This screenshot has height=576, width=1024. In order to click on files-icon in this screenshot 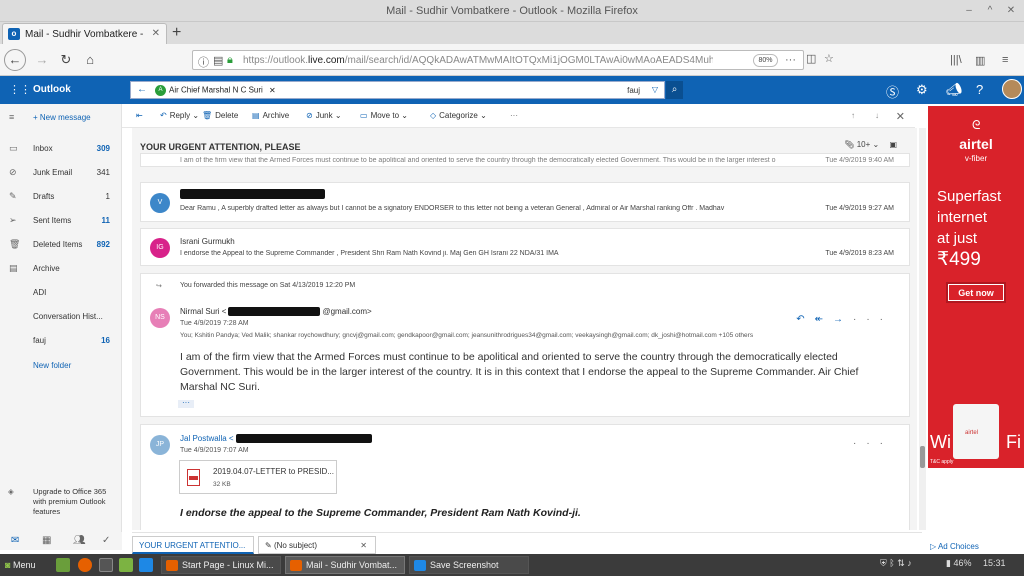, I will do `click(126, 565)`.